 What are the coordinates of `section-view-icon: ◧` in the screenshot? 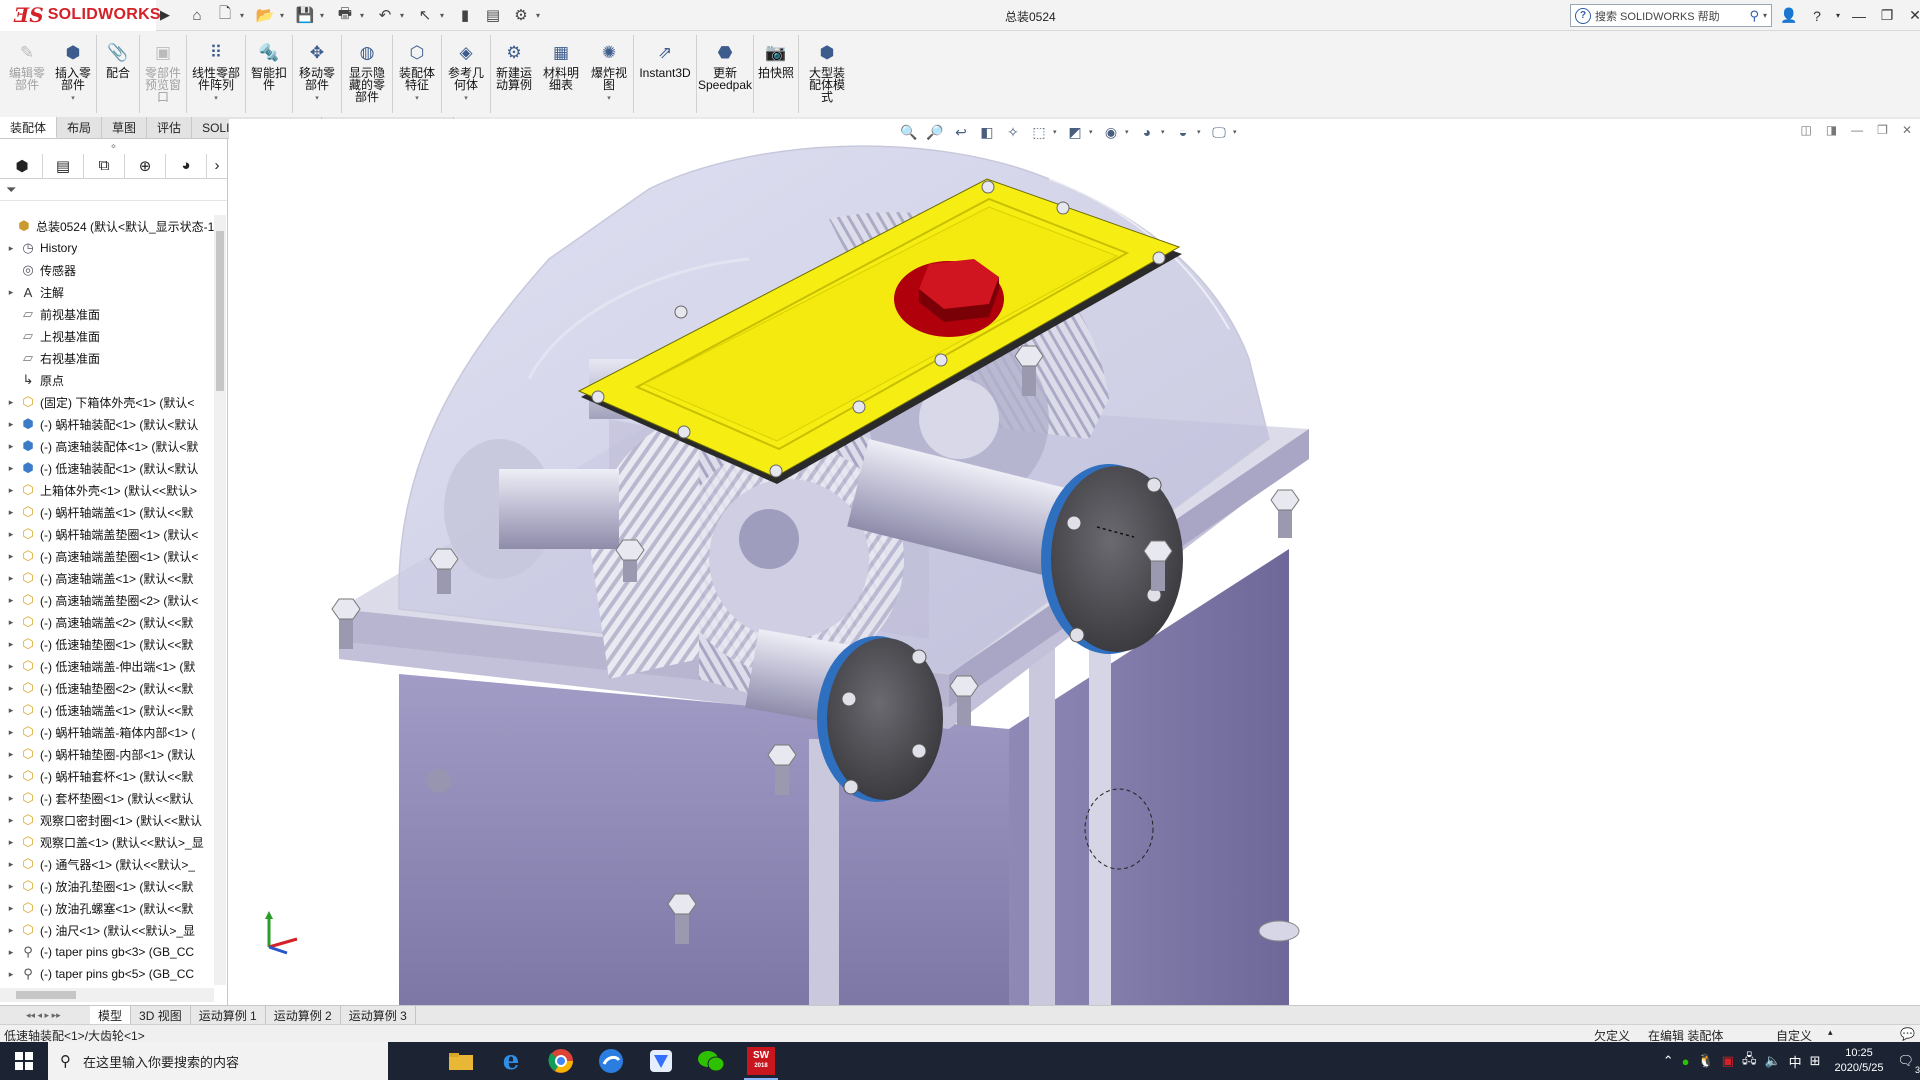 It's located at (987, 132).